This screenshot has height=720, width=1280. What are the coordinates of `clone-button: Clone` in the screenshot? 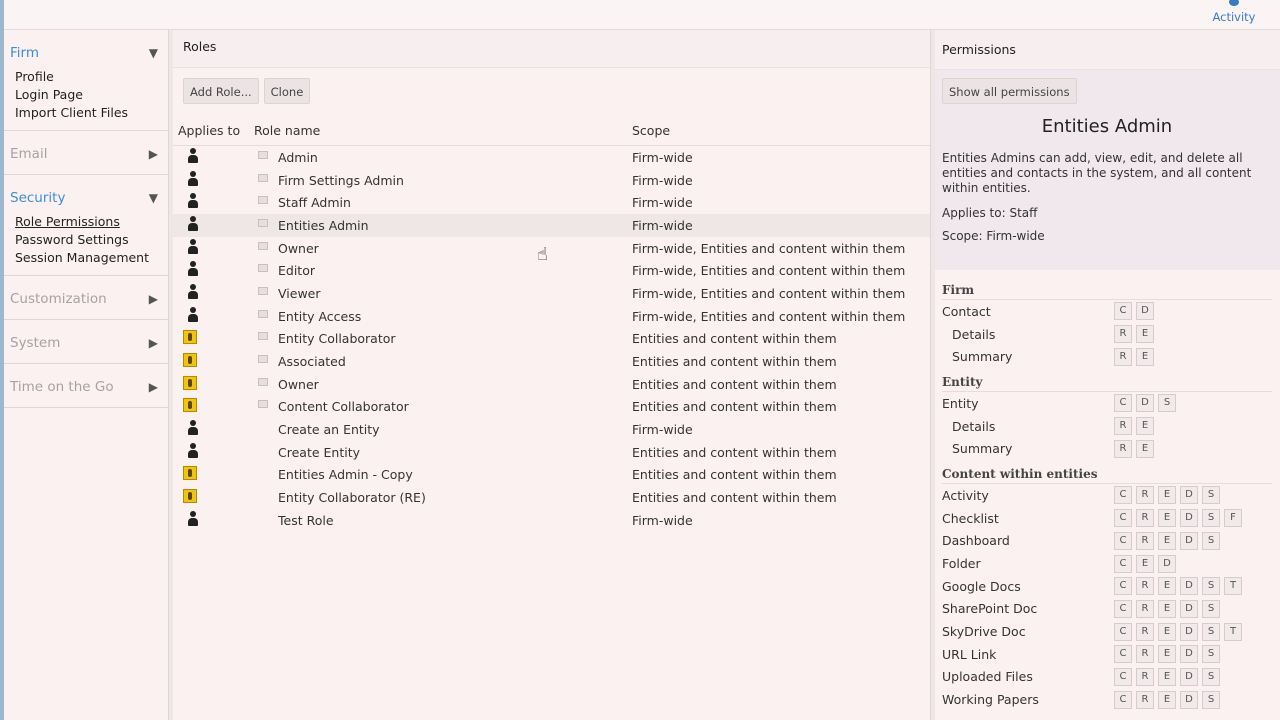 It's located at (287, 91).